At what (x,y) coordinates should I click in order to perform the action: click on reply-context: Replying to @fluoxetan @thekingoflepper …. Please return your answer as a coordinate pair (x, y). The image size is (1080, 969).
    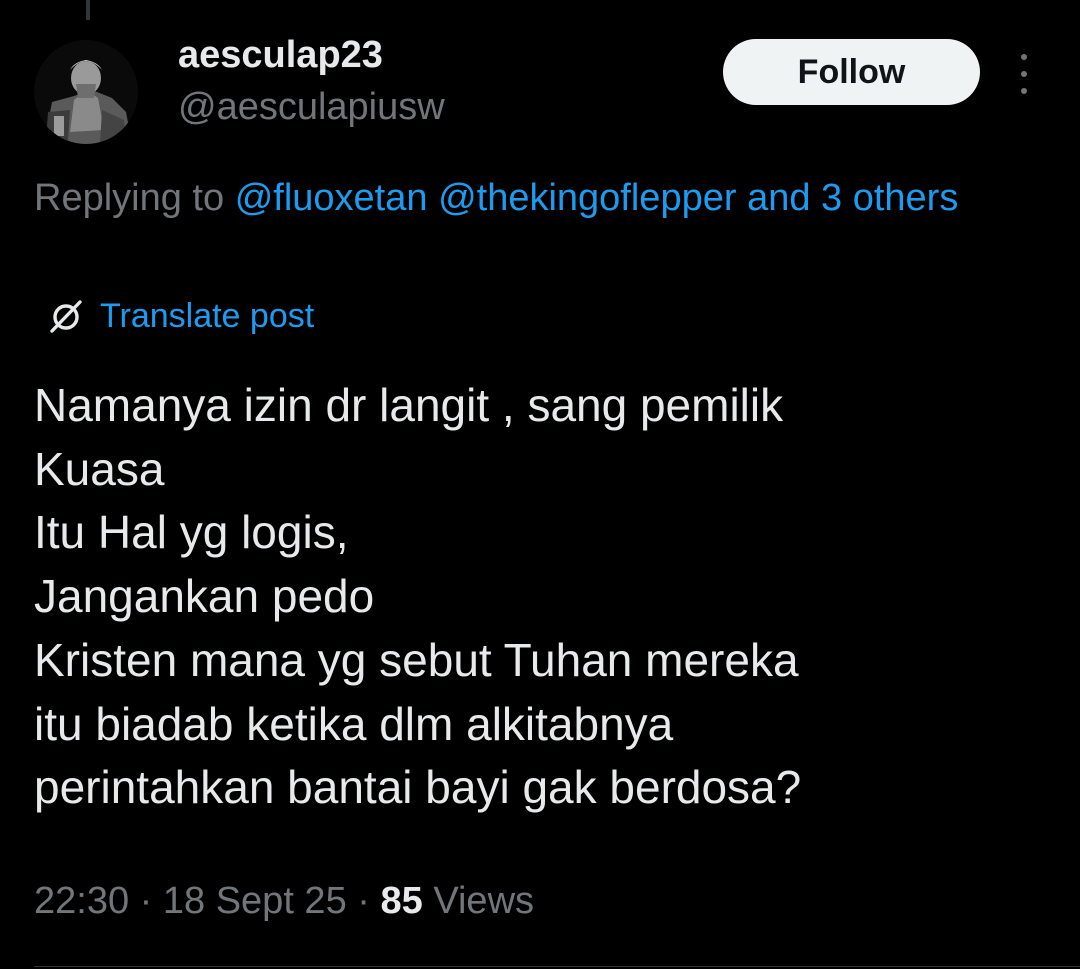
    Looking at the image, I should click on (539, 198).